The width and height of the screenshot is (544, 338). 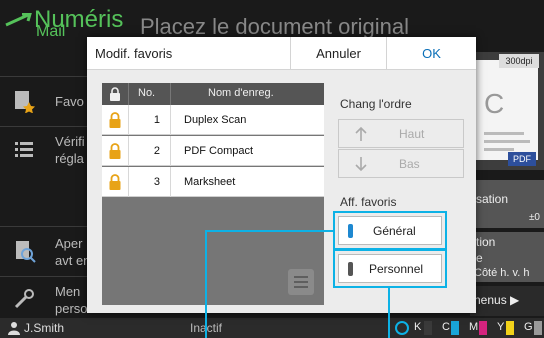 I want to click on right-card-menus: nenus ▶, so click(x=507, y=301).